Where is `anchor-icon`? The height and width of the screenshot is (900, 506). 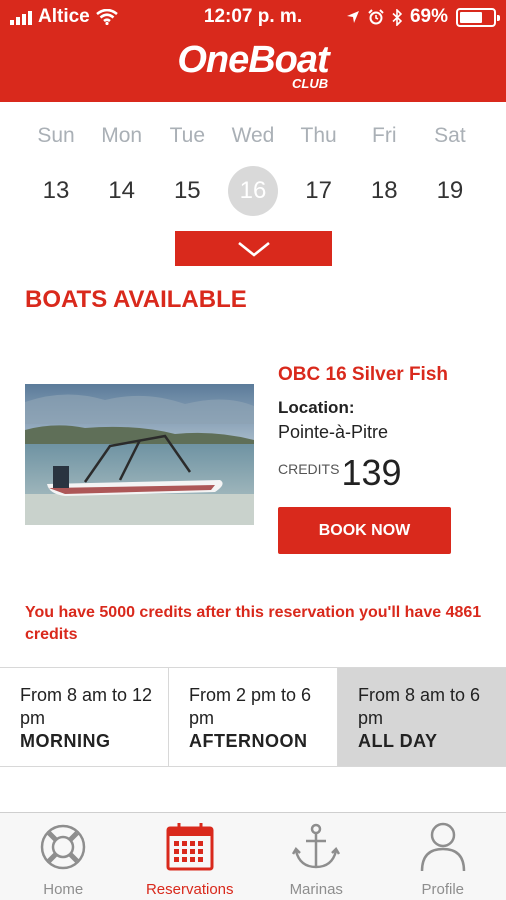
anchor-icon is located at coordinates (316, 847).